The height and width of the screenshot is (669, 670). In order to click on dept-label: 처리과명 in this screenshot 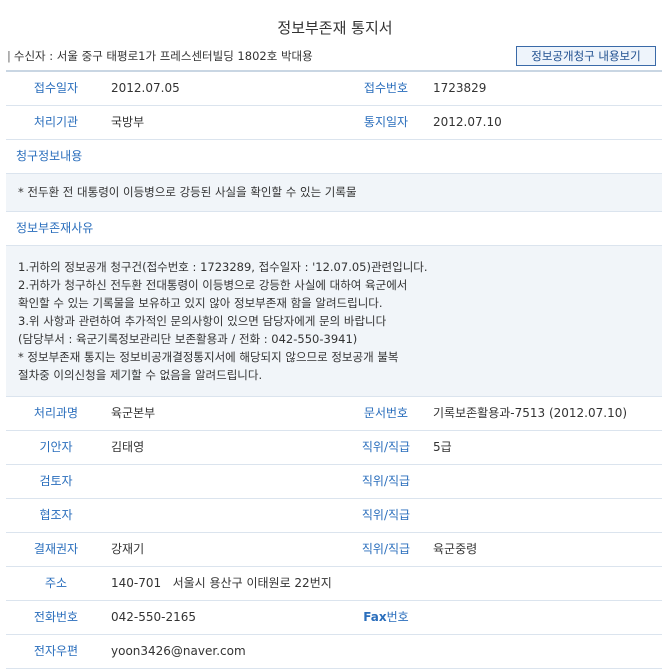, I will do `click(56, 413)`.